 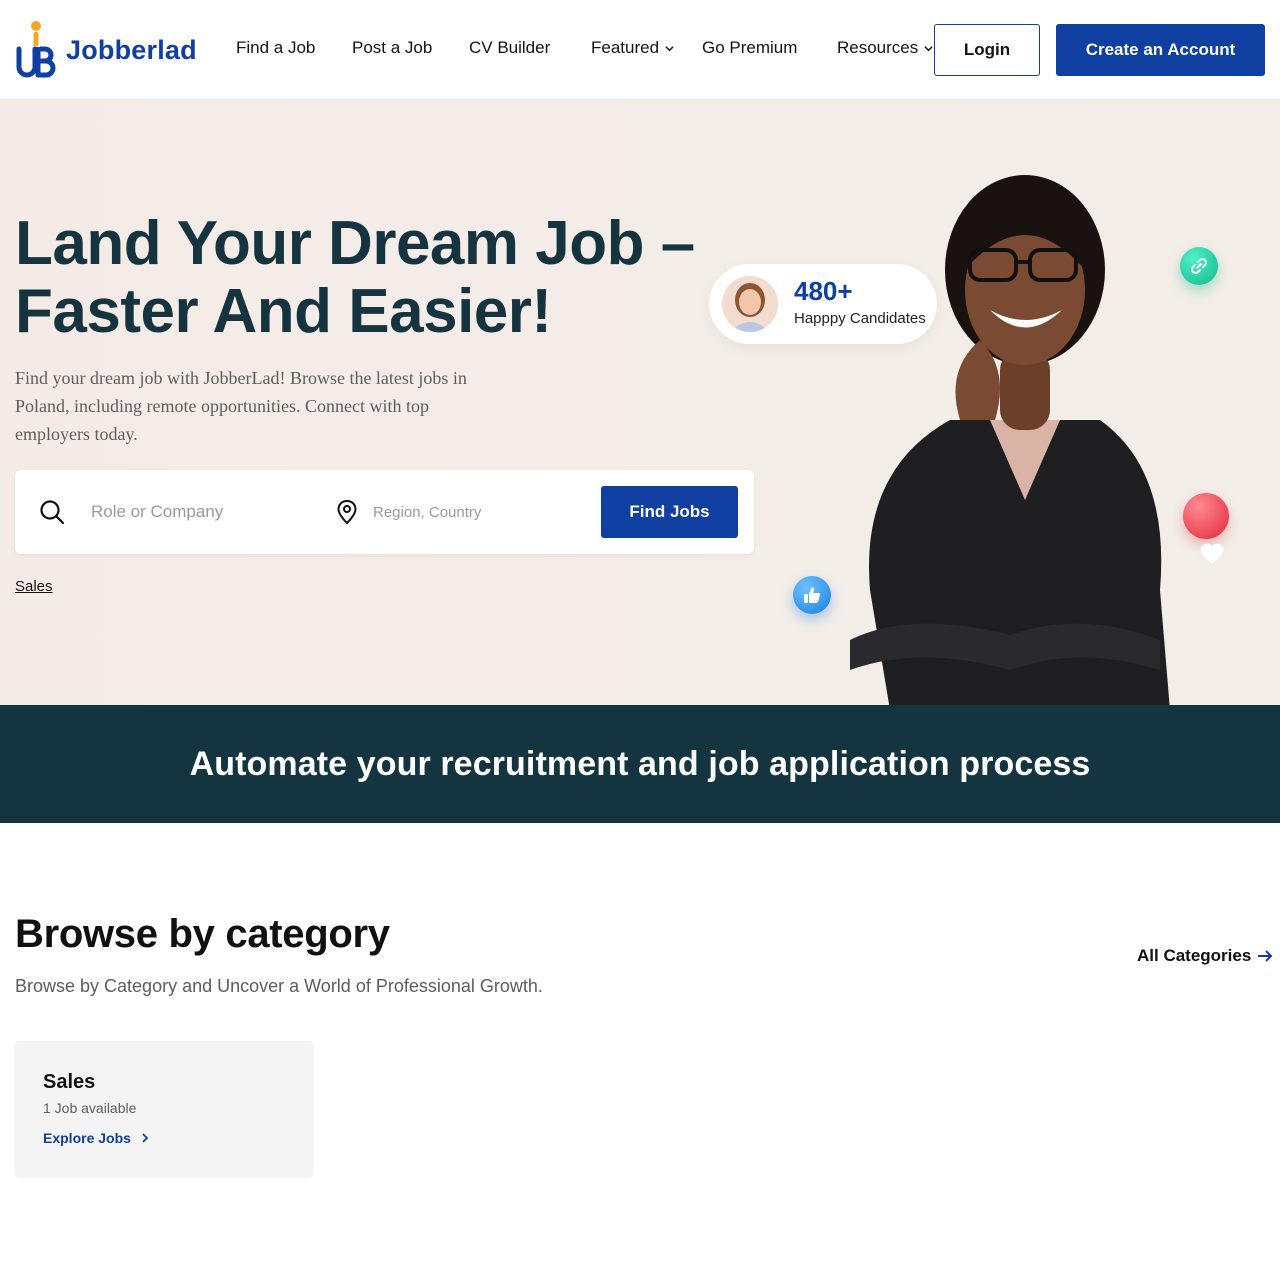 I want to click on nav-label: Find a Job, so click(x=276, y=47).